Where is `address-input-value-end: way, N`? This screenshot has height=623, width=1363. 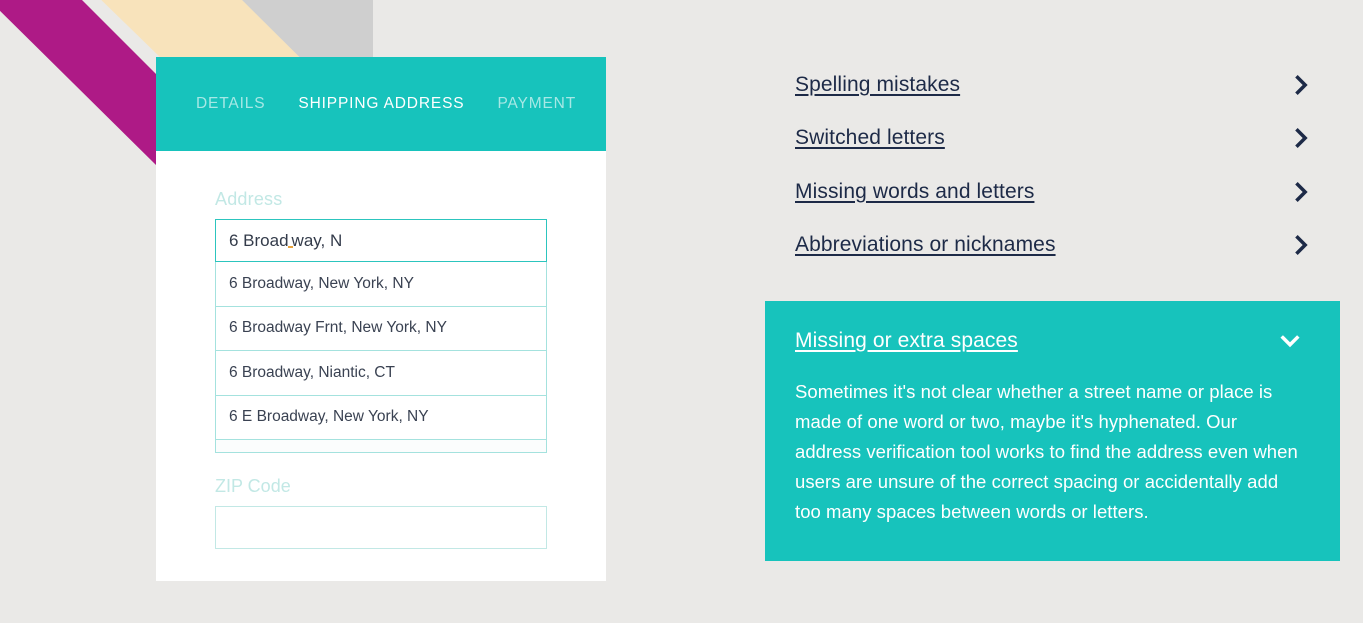 address-input-value-end: way, N is located at coordinates (317, 240).